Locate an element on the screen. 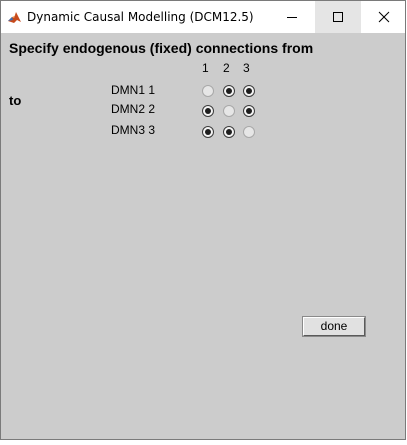  row-label-dmn3: DMN3 3 is located at coordinates (133, 130).